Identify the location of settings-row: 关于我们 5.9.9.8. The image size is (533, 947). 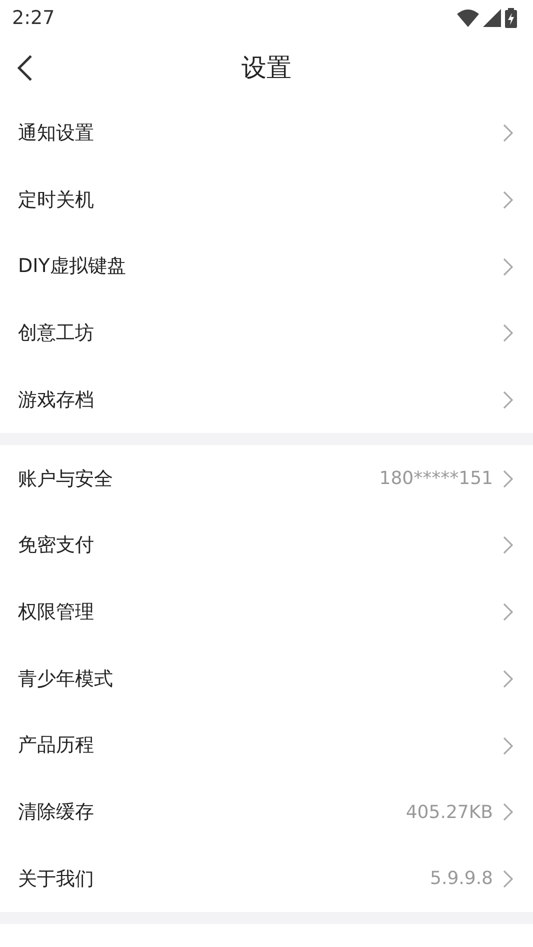
(266, 879).